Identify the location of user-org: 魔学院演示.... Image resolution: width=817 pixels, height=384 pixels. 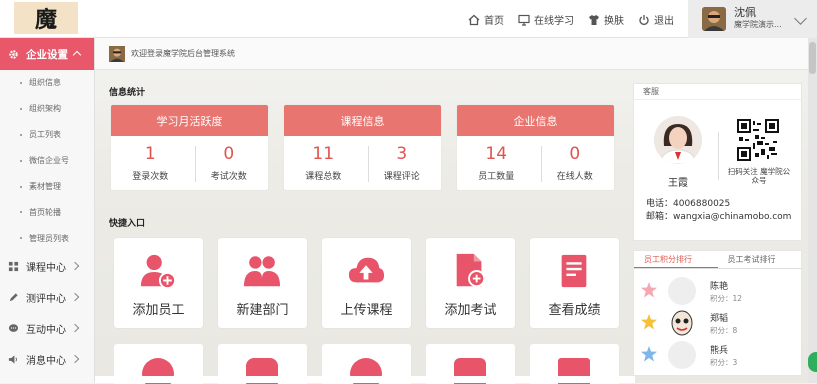
(758, 24).